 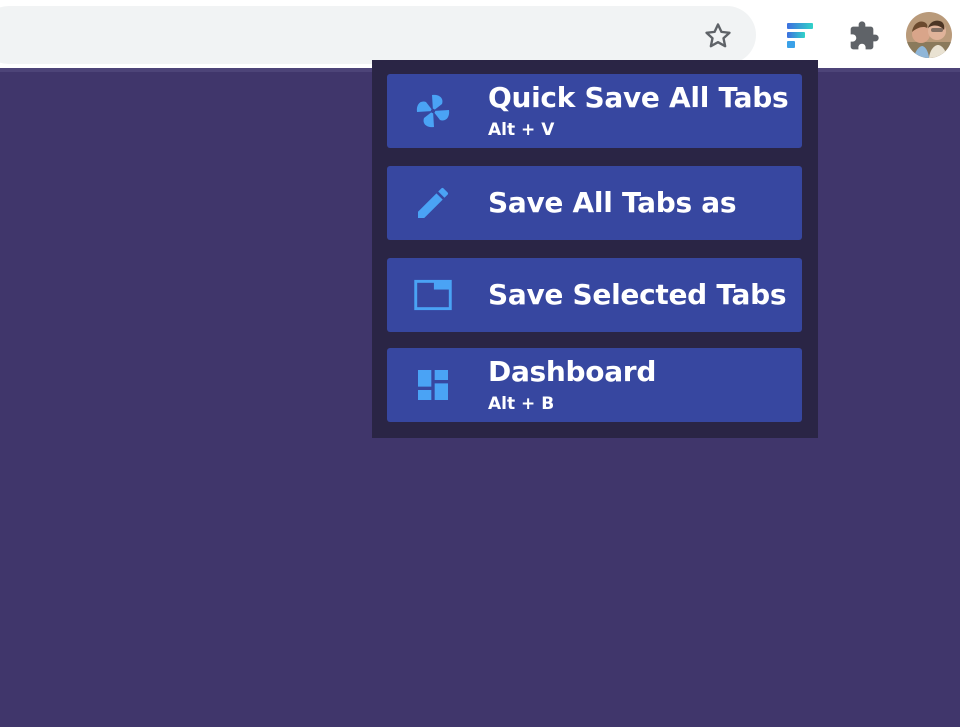 I want to click on tabsave-extension-button, so click(x=800, y=36).